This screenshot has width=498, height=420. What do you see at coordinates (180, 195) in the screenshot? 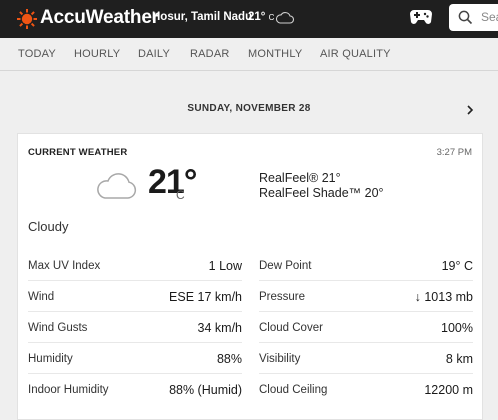
I see `temperature-unit: C` at bounding box center [180, 195].